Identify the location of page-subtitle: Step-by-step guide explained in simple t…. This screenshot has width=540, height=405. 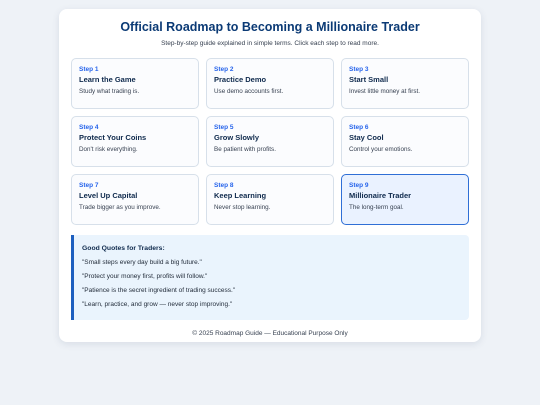
(270, 43).